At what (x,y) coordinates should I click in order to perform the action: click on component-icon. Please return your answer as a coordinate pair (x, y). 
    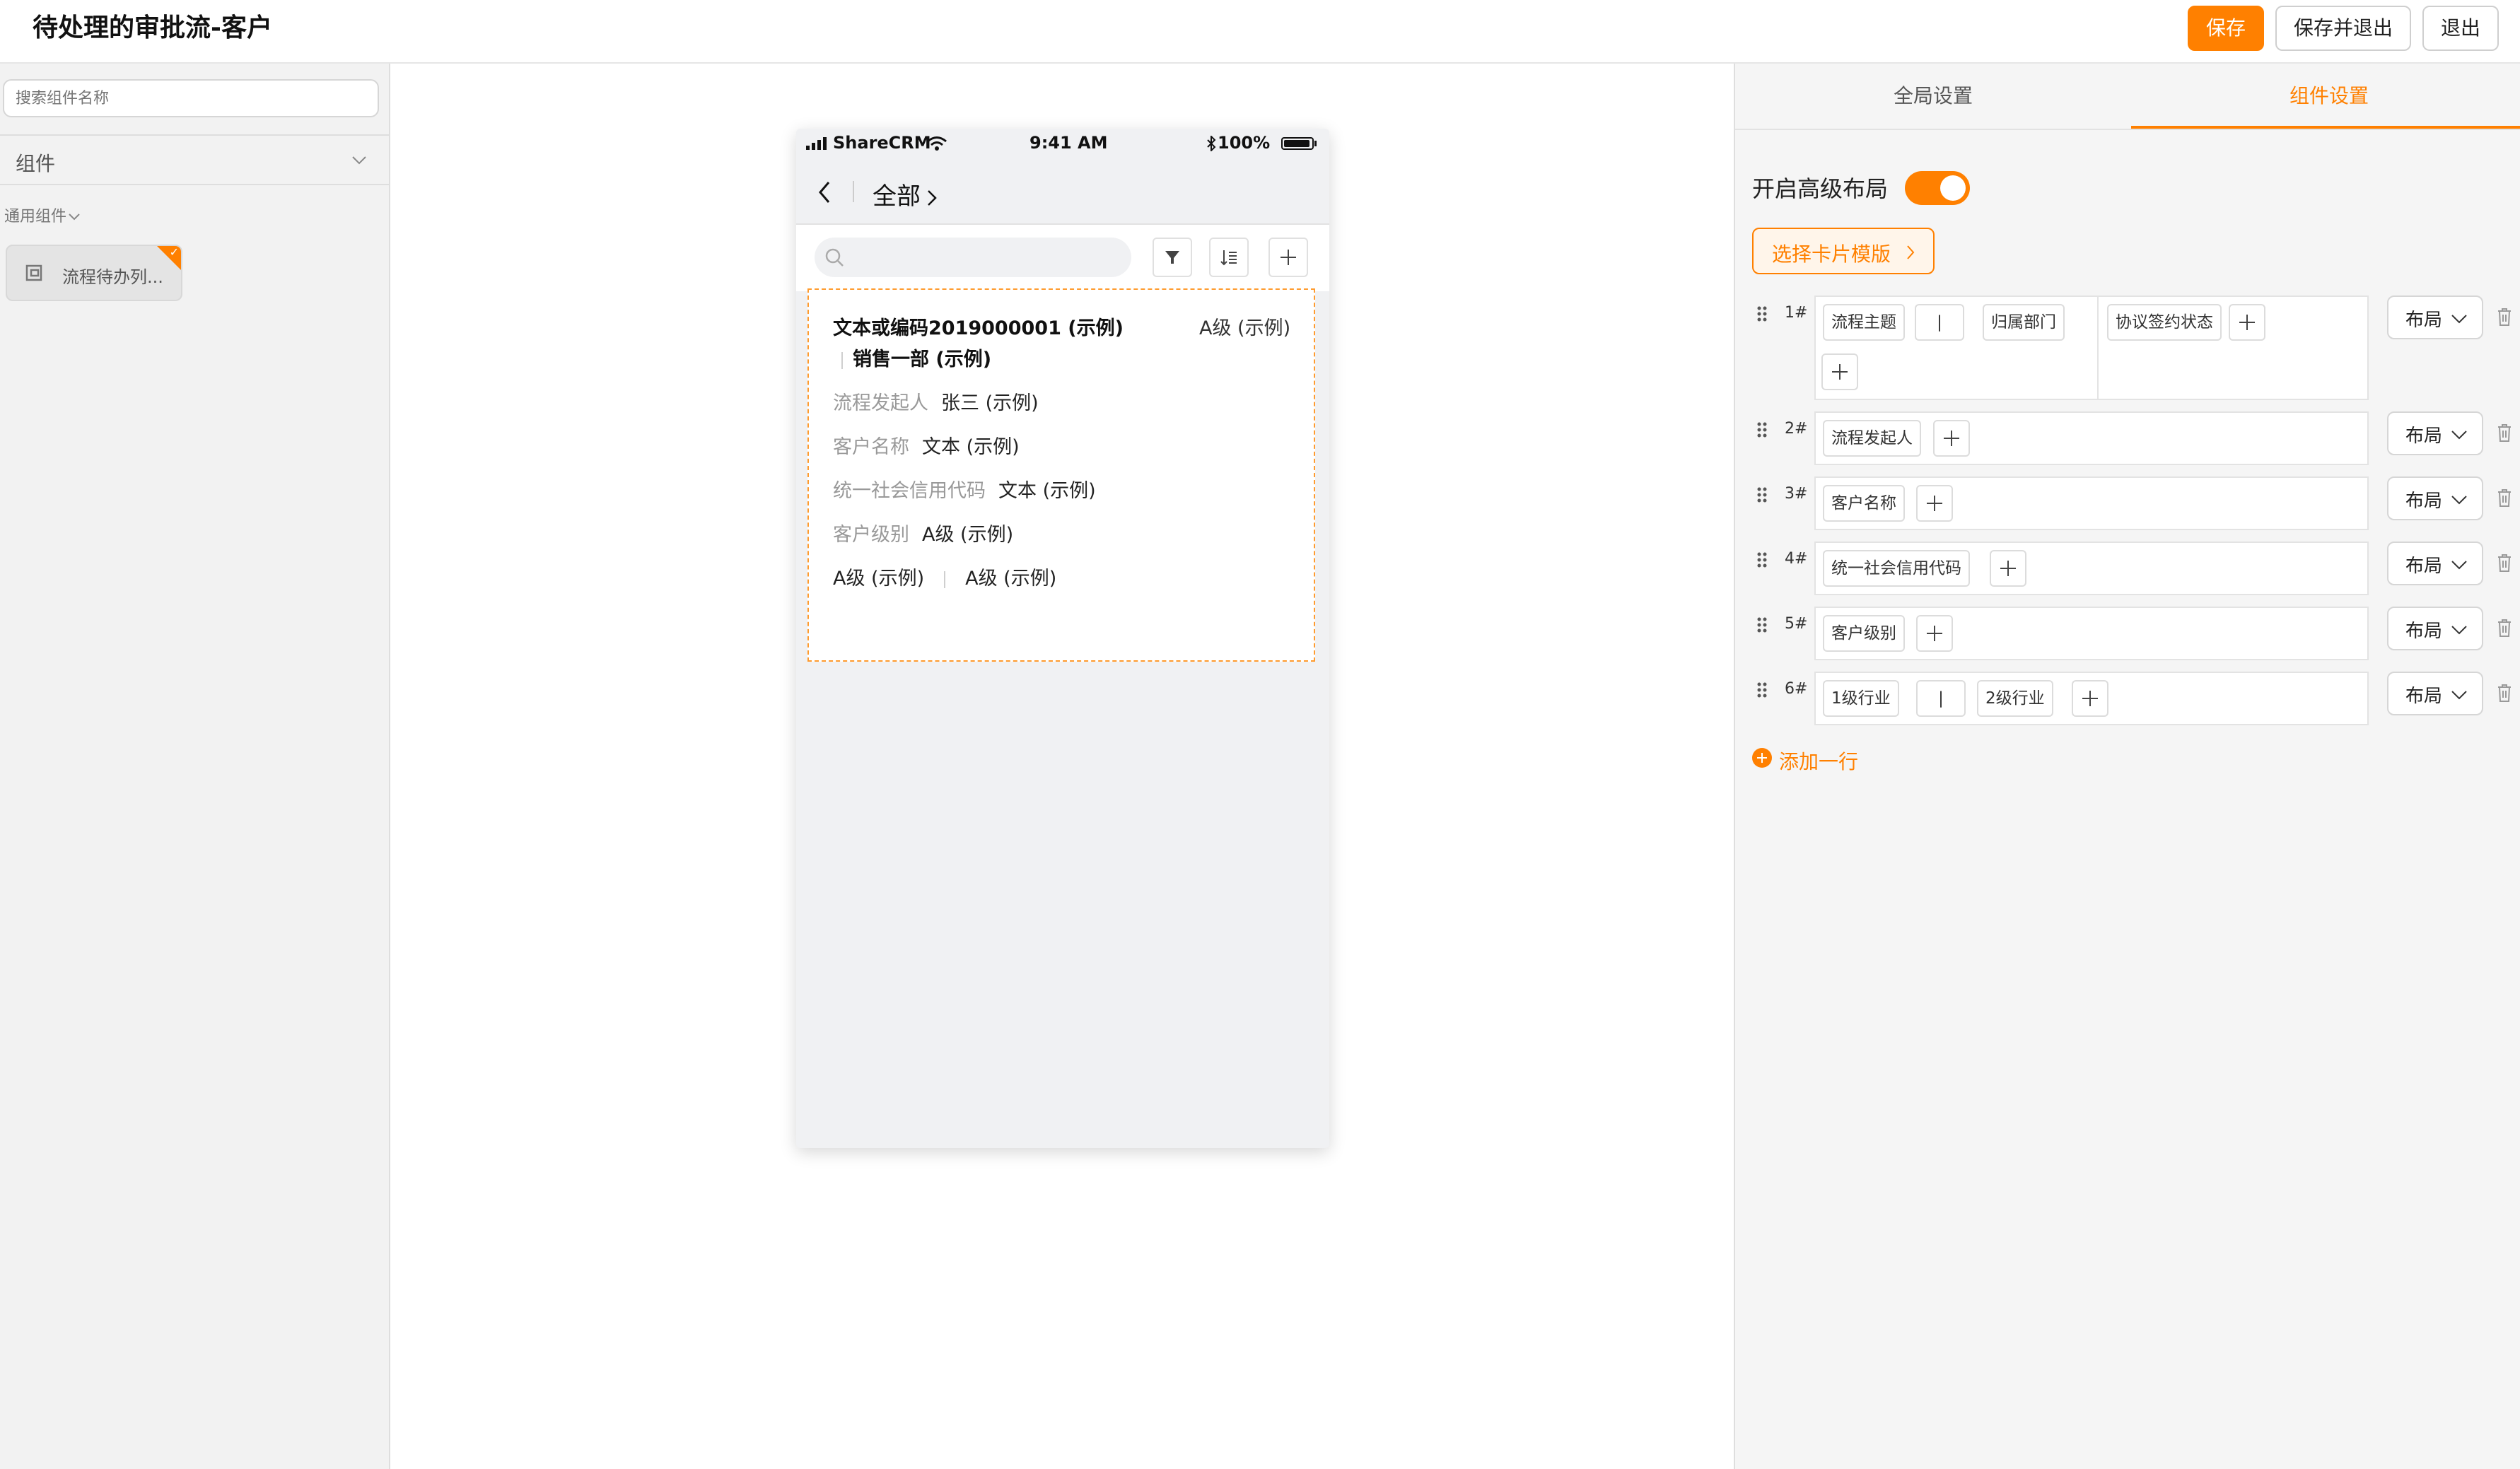
    Looking at the image, I should click on (33, 272).